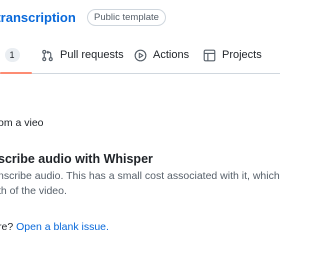  I want to click on table-icon, so click(209, 55).